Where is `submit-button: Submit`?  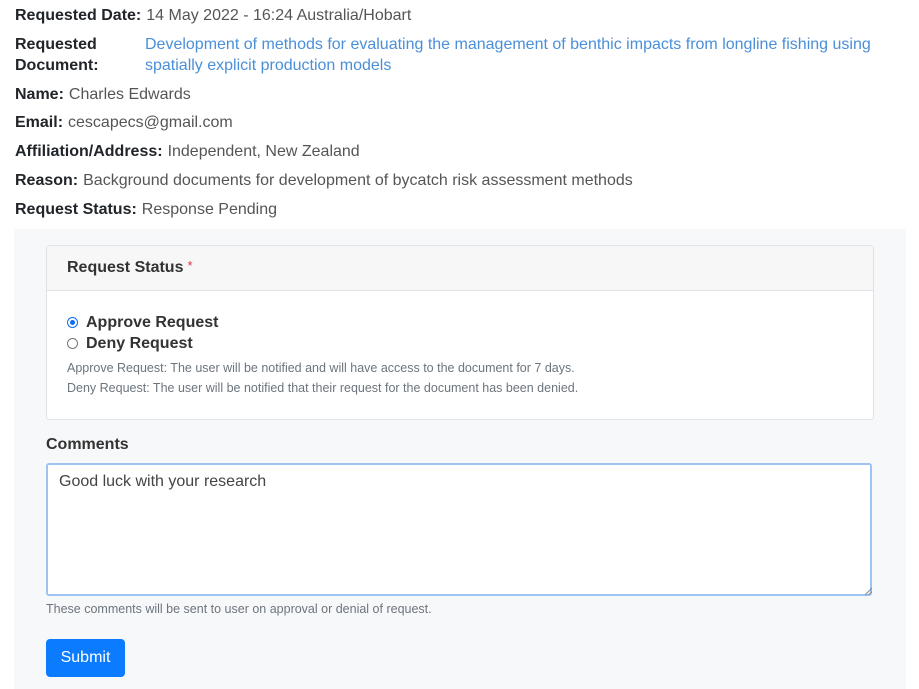 submit-button: Submit is located at coordinates (85, 658).